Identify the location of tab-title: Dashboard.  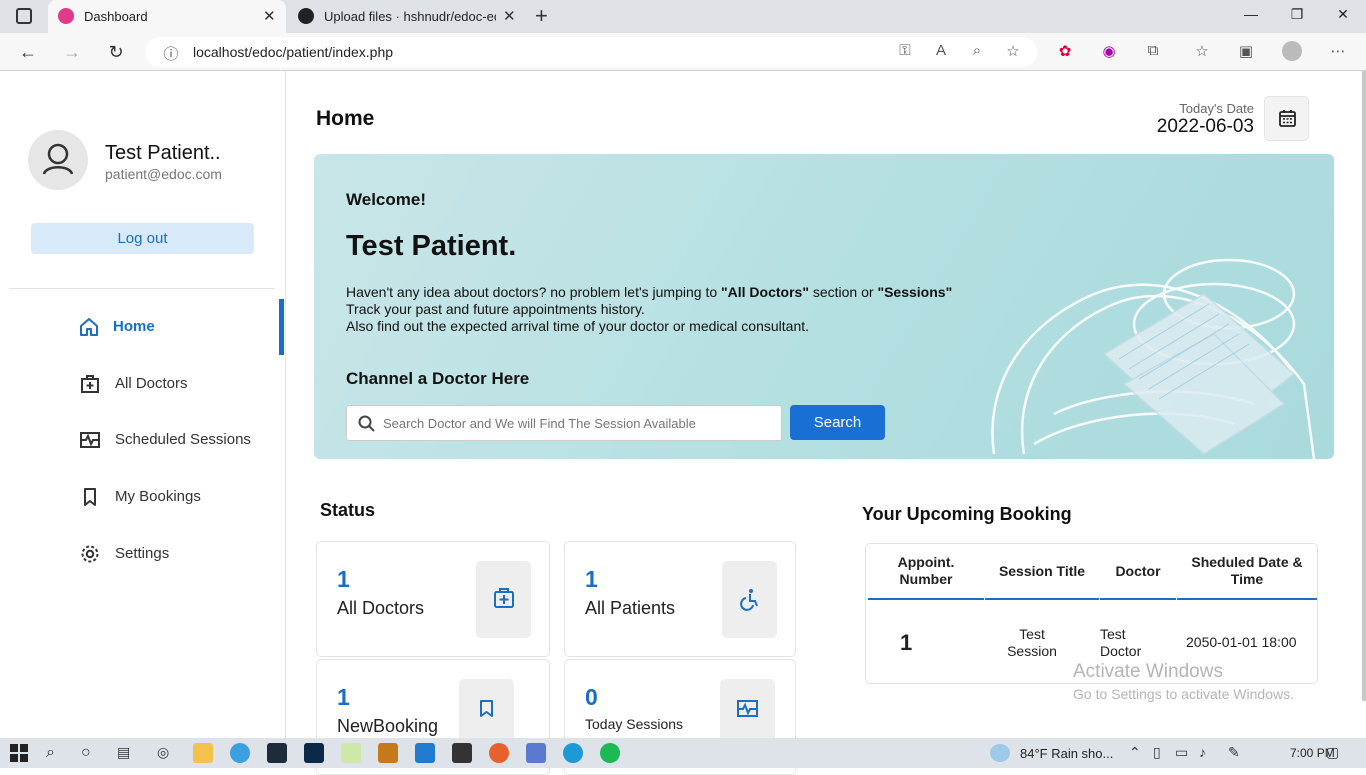
(116, 16).